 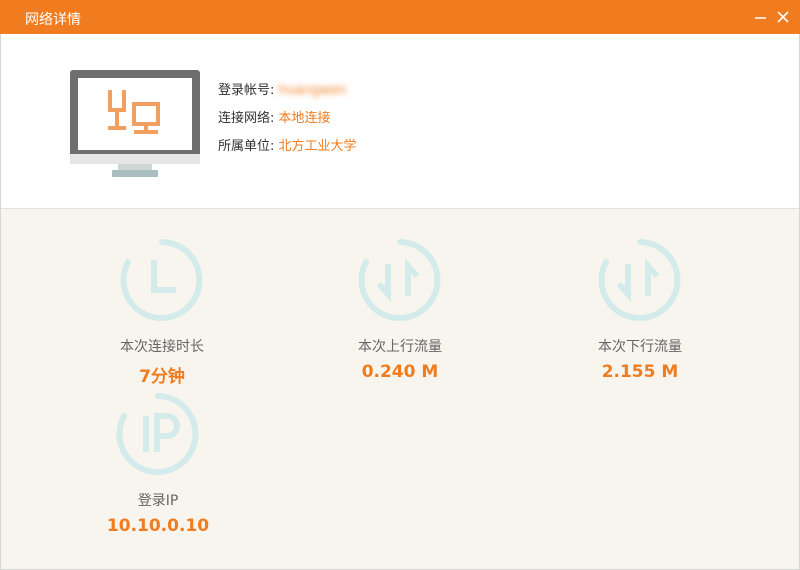 What do you see at coordinates (157, 434) in the screenshot?
I see `ip-icon` at bounding box center [157, 434].